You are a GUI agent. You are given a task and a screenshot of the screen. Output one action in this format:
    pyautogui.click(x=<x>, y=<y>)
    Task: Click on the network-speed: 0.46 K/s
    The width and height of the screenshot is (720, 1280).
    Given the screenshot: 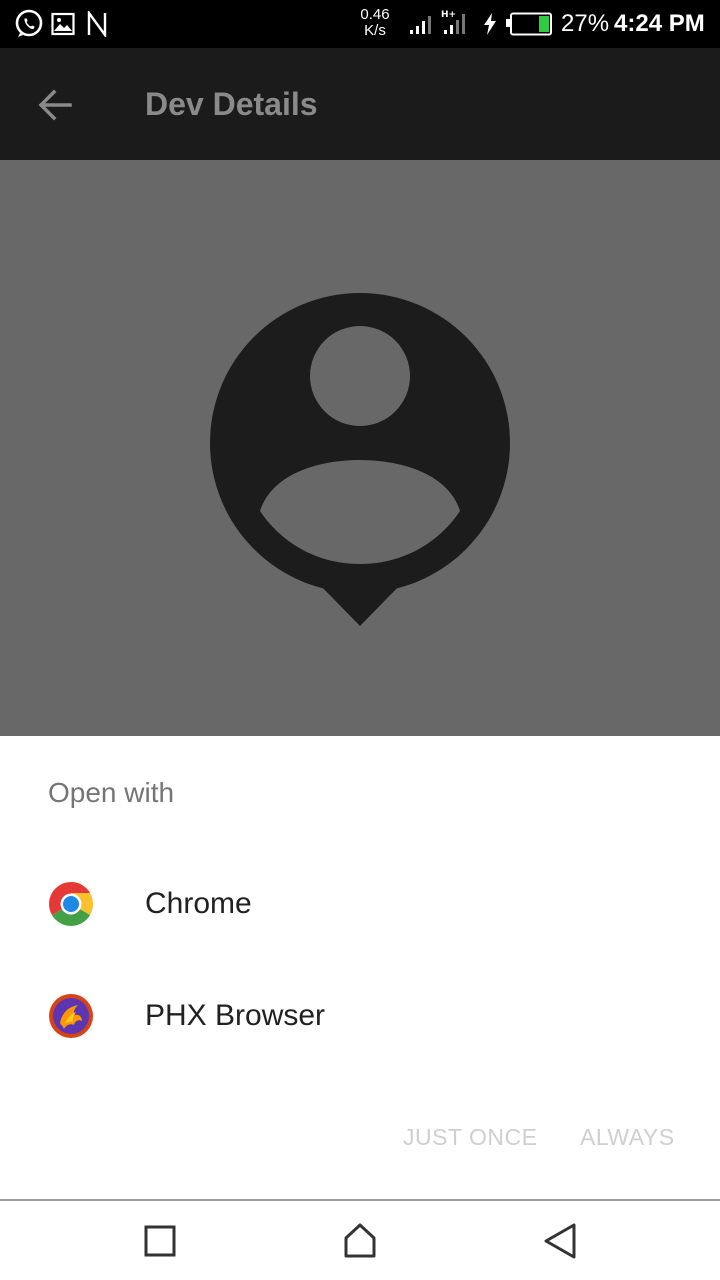 What is the action you would take?
    pyautogui.click(x=375, y=23)
    